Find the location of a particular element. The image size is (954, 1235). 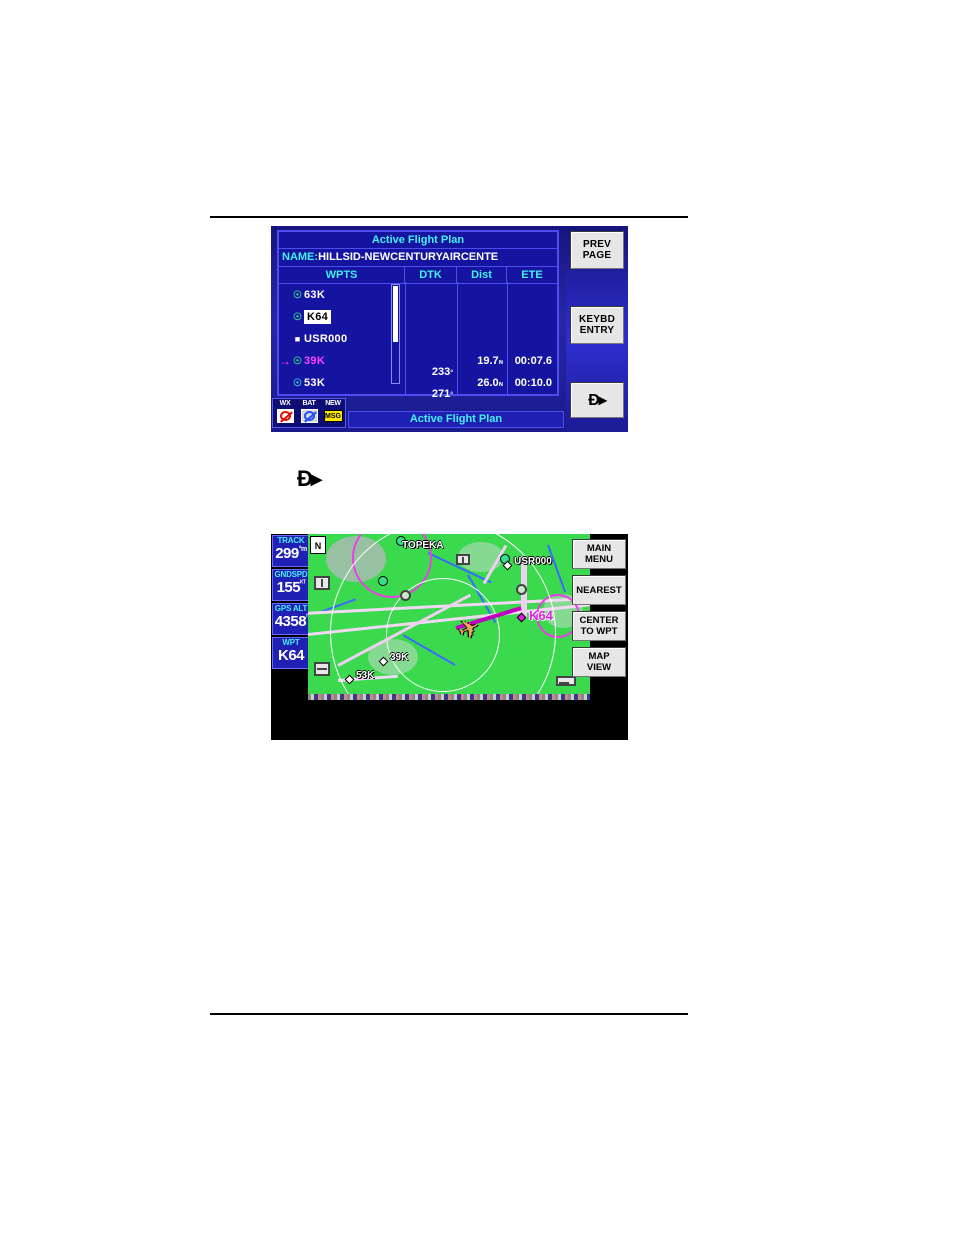

map-view-line1: MAP is located at coordinates (599, 656).